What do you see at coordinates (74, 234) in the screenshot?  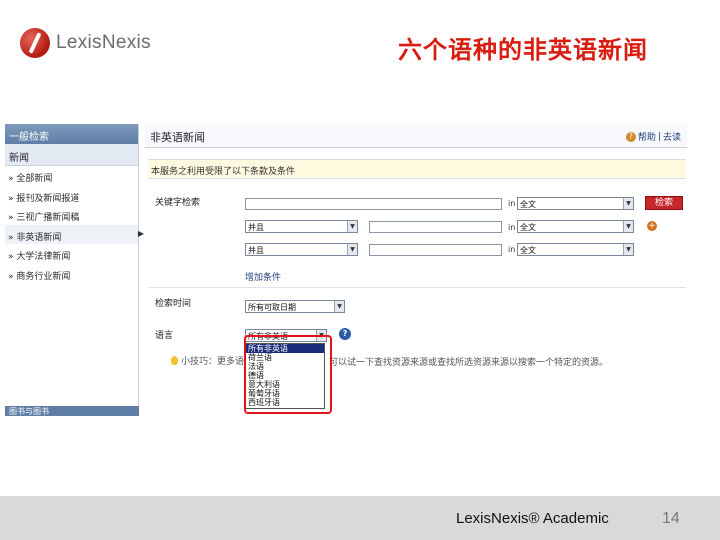 I see `sidebar-item-non-english-news: » 非英语新闻 ▶` at bounding box center [74, 234].